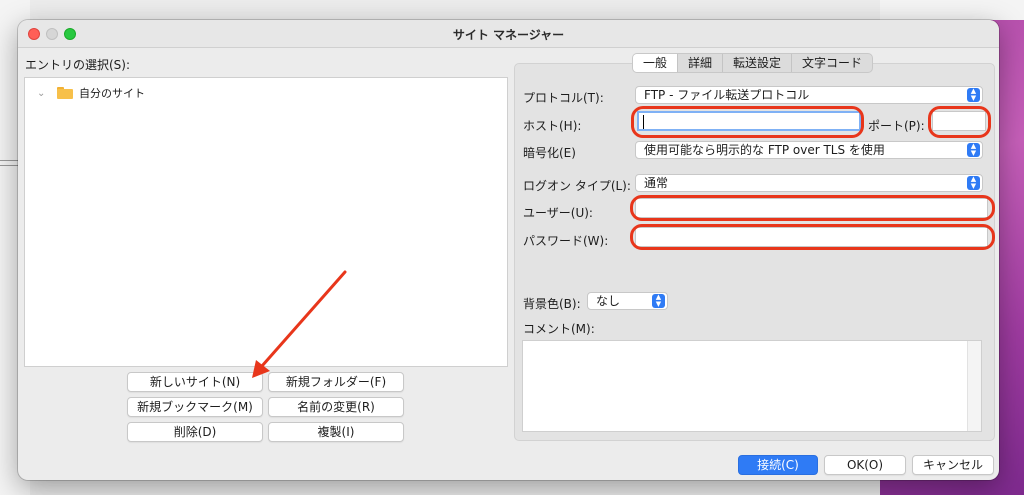 The height and width of the screenshot is (495, 1024). Describe the element at coordinates (563, 98) in the screenshot. I see `protocol-label: プロトコル(T):` at that location.